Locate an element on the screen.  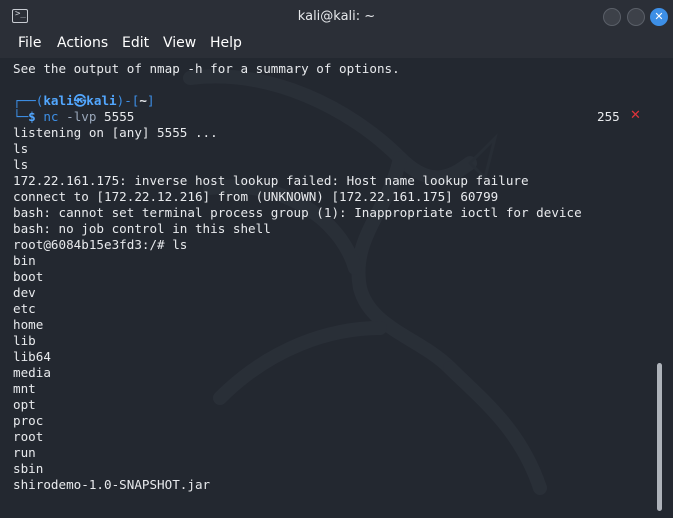
output-line: opt is located at coordinates (24, 404).